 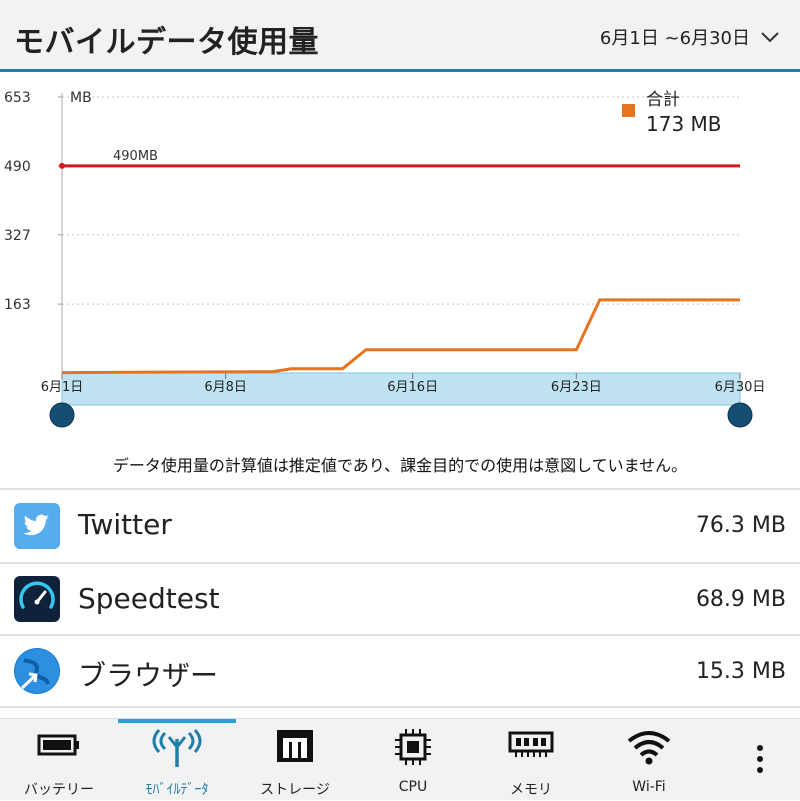 I want to click on storage-icon, so click(x=295, y=746).